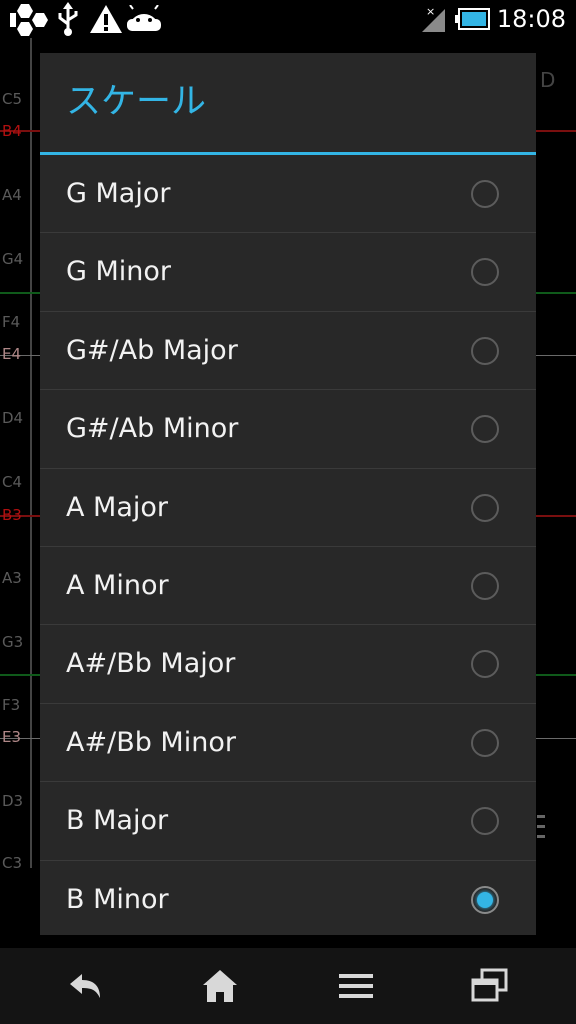  What do you see at coordinates (288, 429) in the screenshot?
I see `scale-option: G#/Ab Minor` at bounding box center [288, 429].